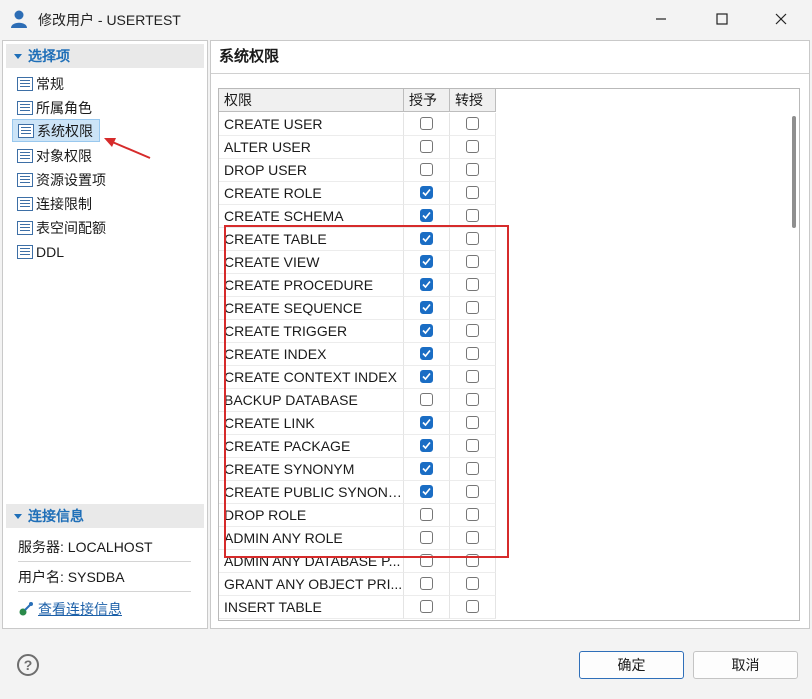 The height and width of the screenshot is (699, 812). I want to click on vertical-scrollbar, so click(794, 172).